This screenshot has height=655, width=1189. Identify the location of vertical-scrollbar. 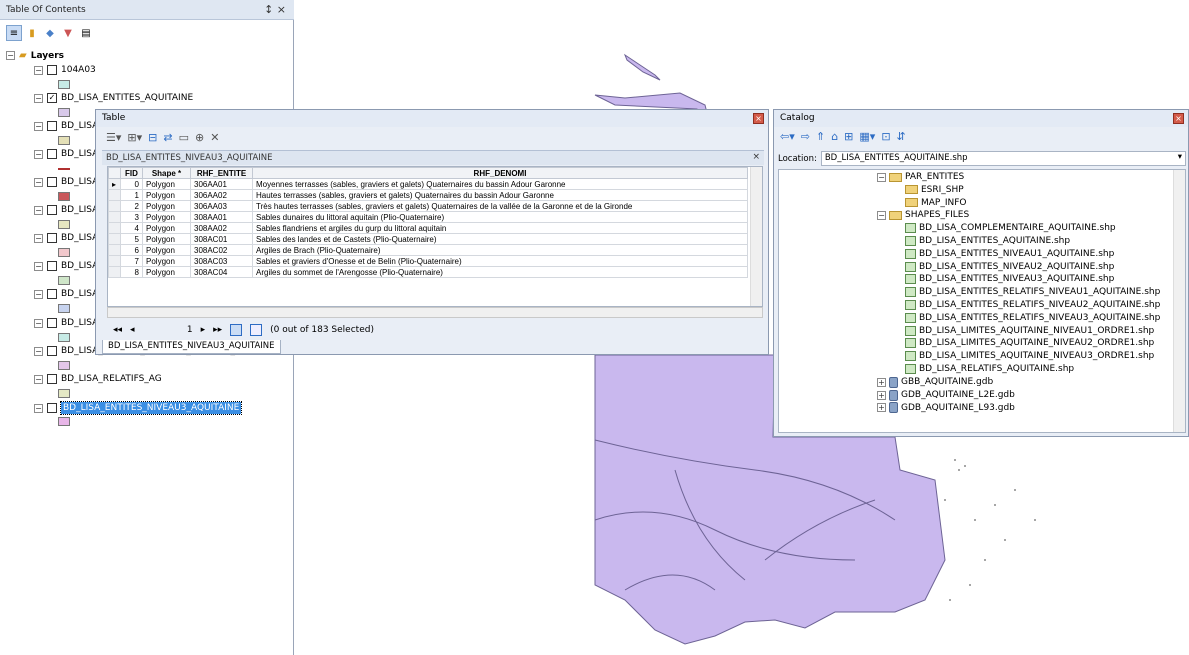
(756, 236).